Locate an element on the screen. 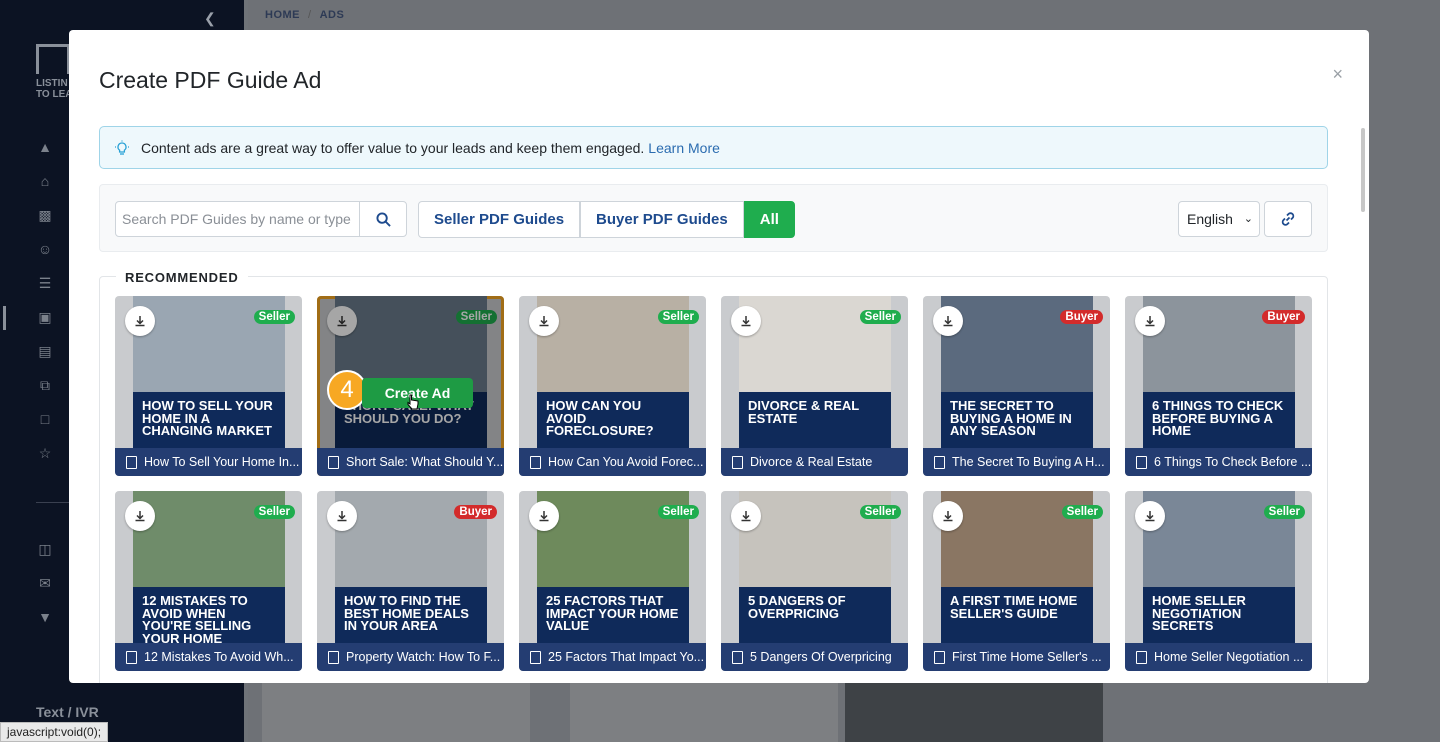  tab-all: All is located at coordinates (769, 219).